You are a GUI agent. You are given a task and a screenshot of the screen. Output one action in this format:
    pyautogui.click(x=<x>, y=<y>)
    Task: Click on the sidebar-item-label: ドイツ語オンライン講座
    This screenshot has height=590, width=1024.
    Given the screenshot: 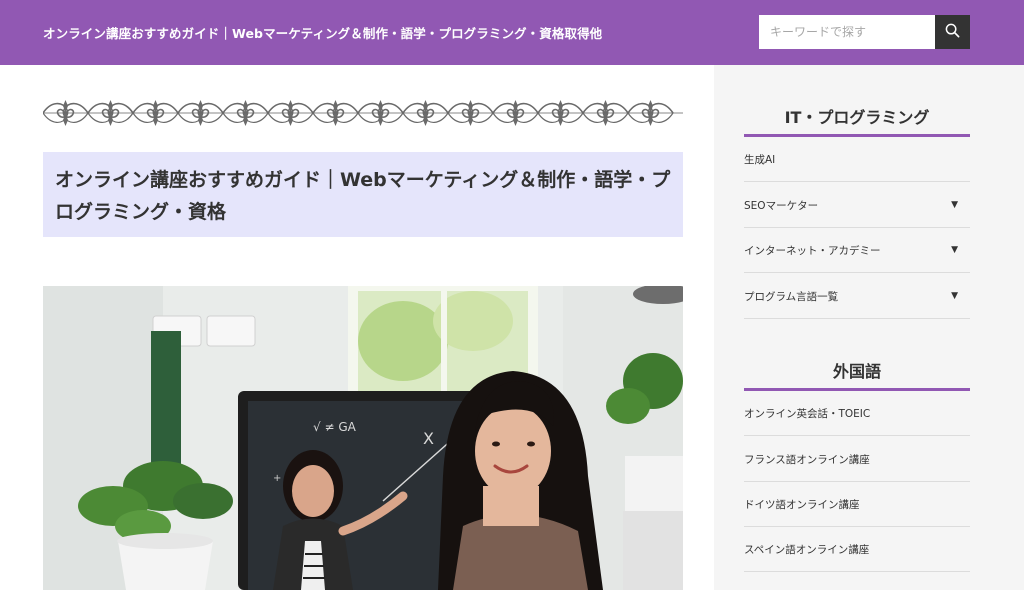 What is the action you would take?
    pyautogui.click(x=802, y=504)
    